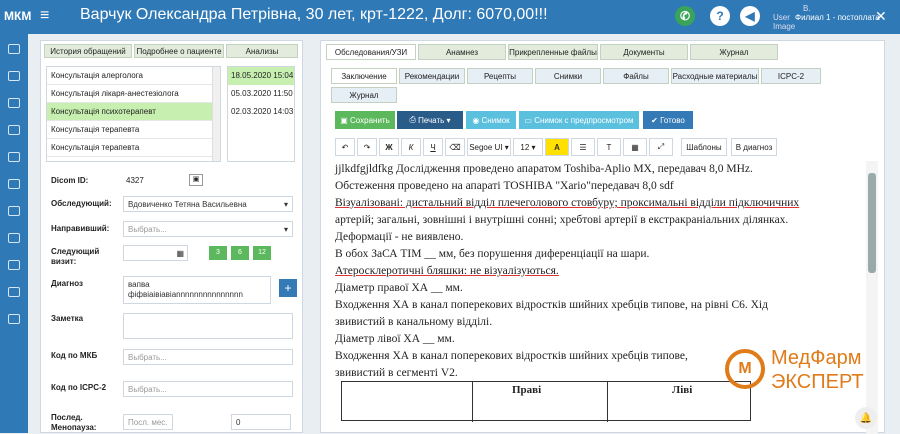 The height and width of the screenshot is (434, 900). What do you see at coordinates (715, 76) in the screenshot?
I see `subtab-consumables: Расходные материалы` at bounding box center [715, 76].